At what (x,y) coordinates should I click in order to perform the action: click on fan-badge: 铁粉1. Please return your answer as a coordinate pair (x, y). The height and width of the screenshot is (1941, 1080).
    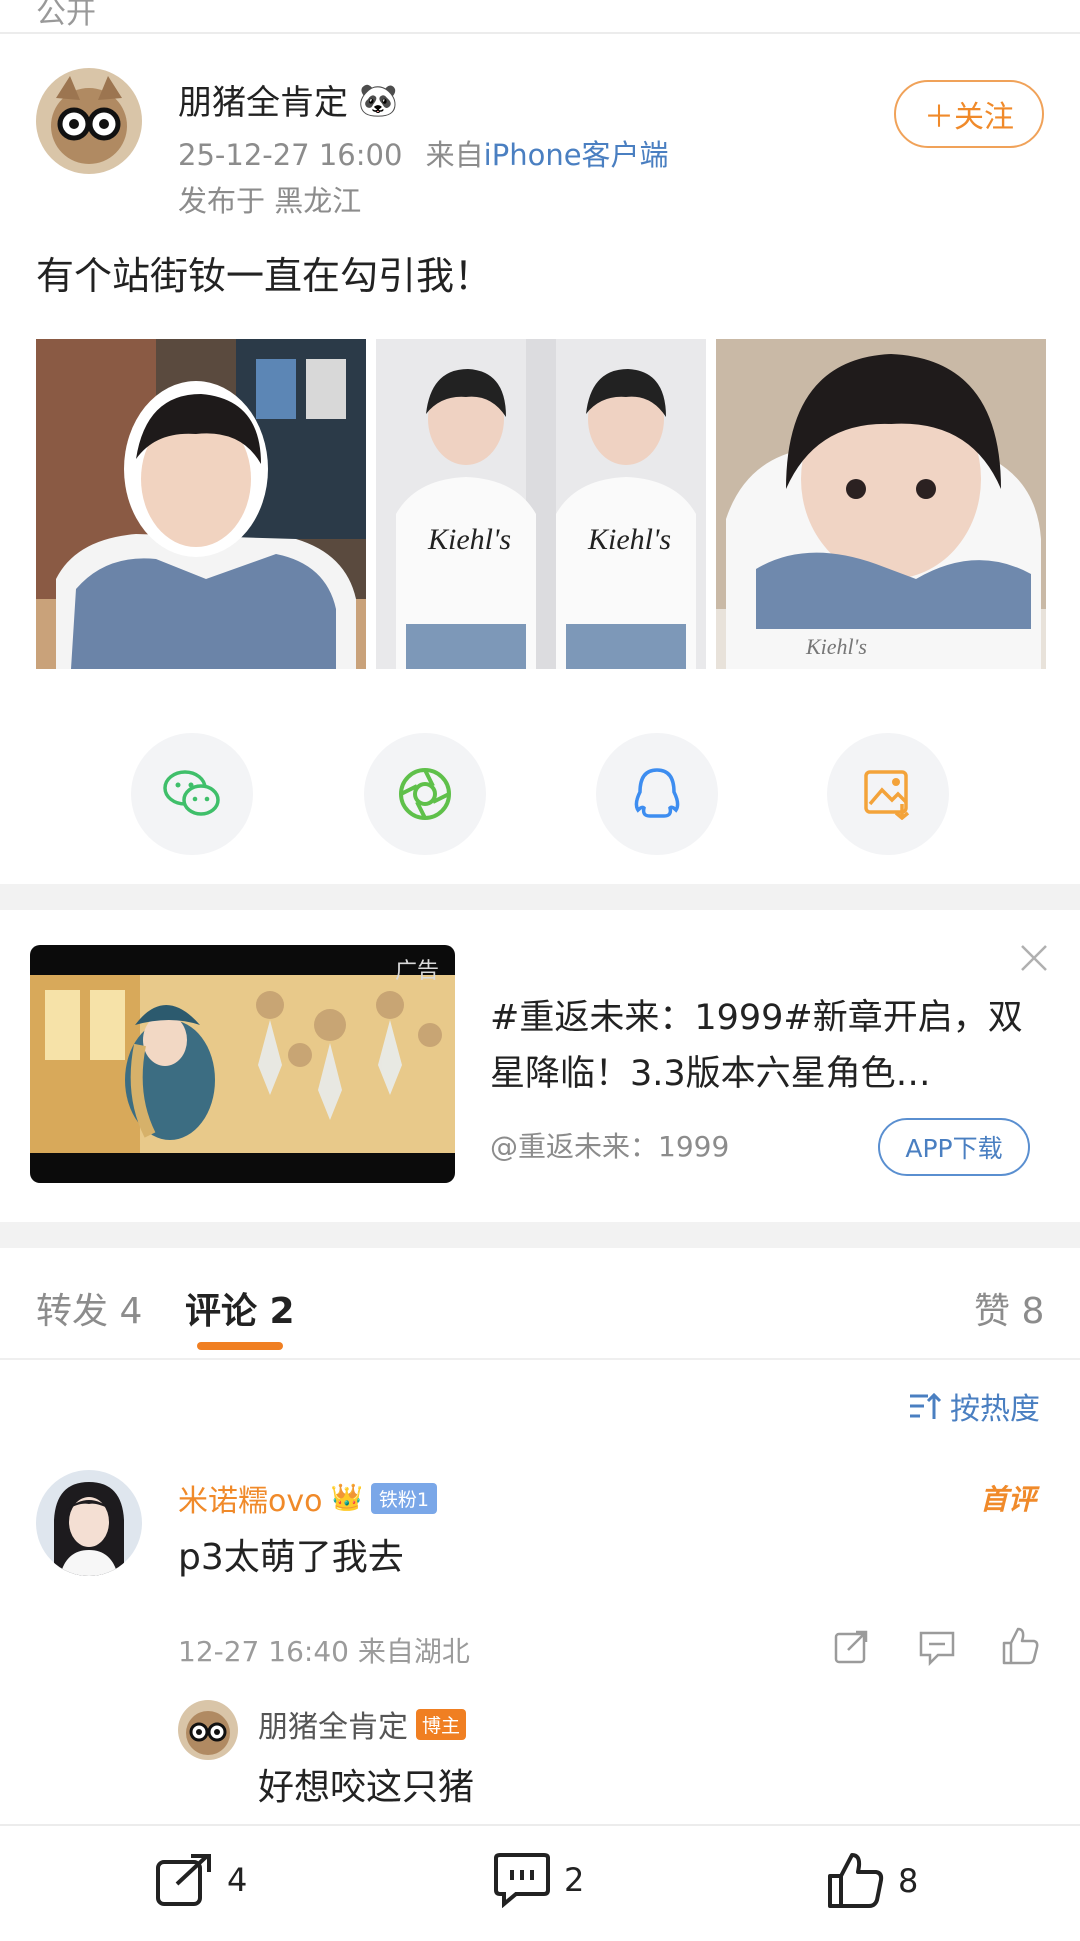
    Looking at the image, I should click on (403, 1498).